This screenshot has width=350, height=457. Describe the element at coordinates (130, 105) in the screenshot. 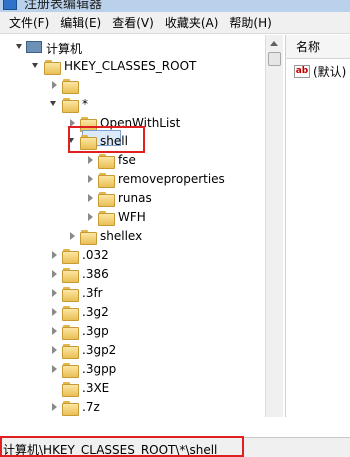

I see `tree-node-star: *` at that location.